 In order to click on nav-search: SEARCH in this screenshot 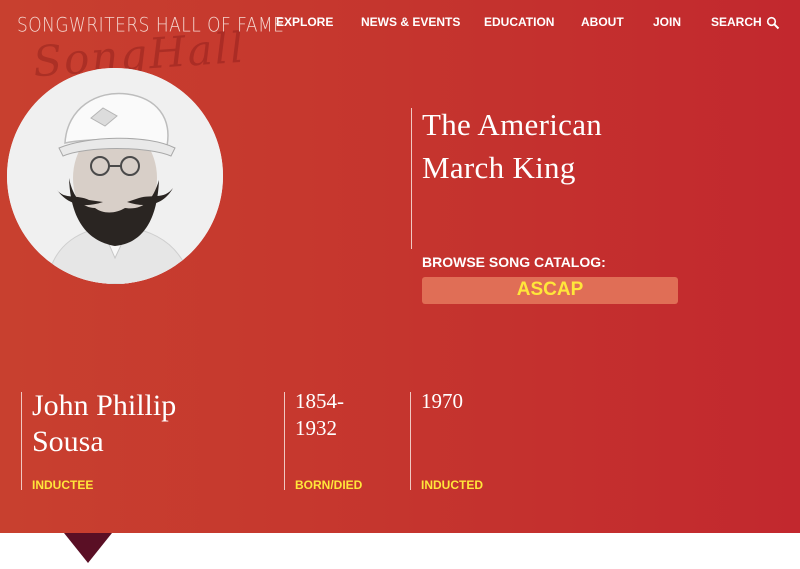, I will do `click(745, 22)`.